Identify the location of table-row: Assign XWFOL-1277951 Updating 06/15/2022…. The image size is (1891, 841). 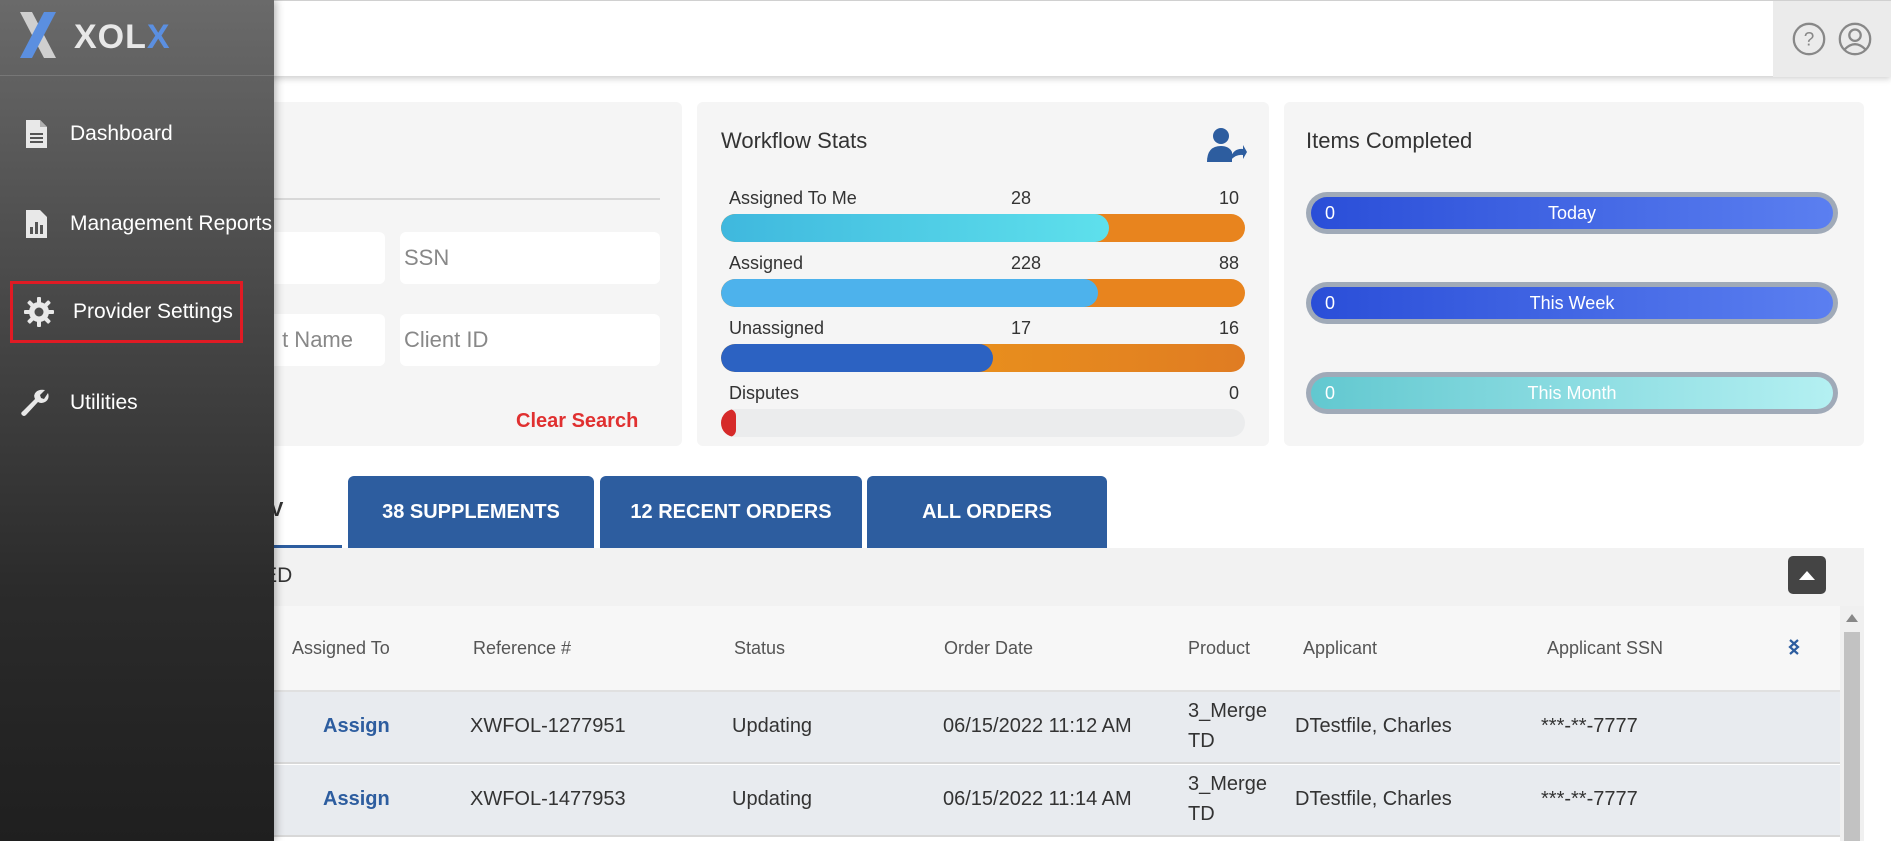
(1035, 728).